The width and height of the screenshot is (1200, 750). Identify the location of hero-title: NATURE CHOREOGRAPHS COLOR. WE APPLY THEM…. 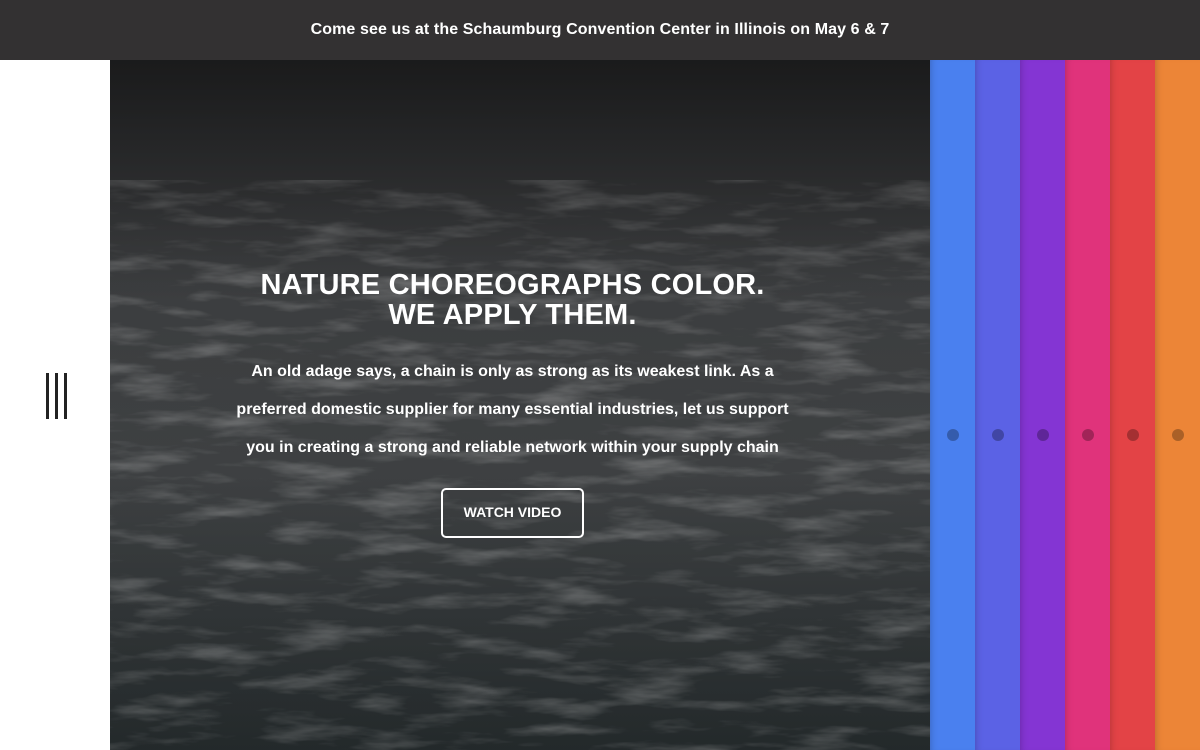
(512, 300).